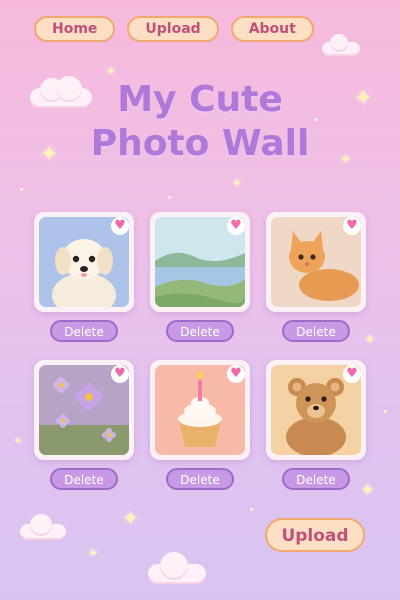 Image resolution: width=400 pixels, height=600 pixels. What do you see at coordinates (200, 143) in the screenshot?
I see `page-title-line-2: Photo Wall` at bounding box center [200, 143].